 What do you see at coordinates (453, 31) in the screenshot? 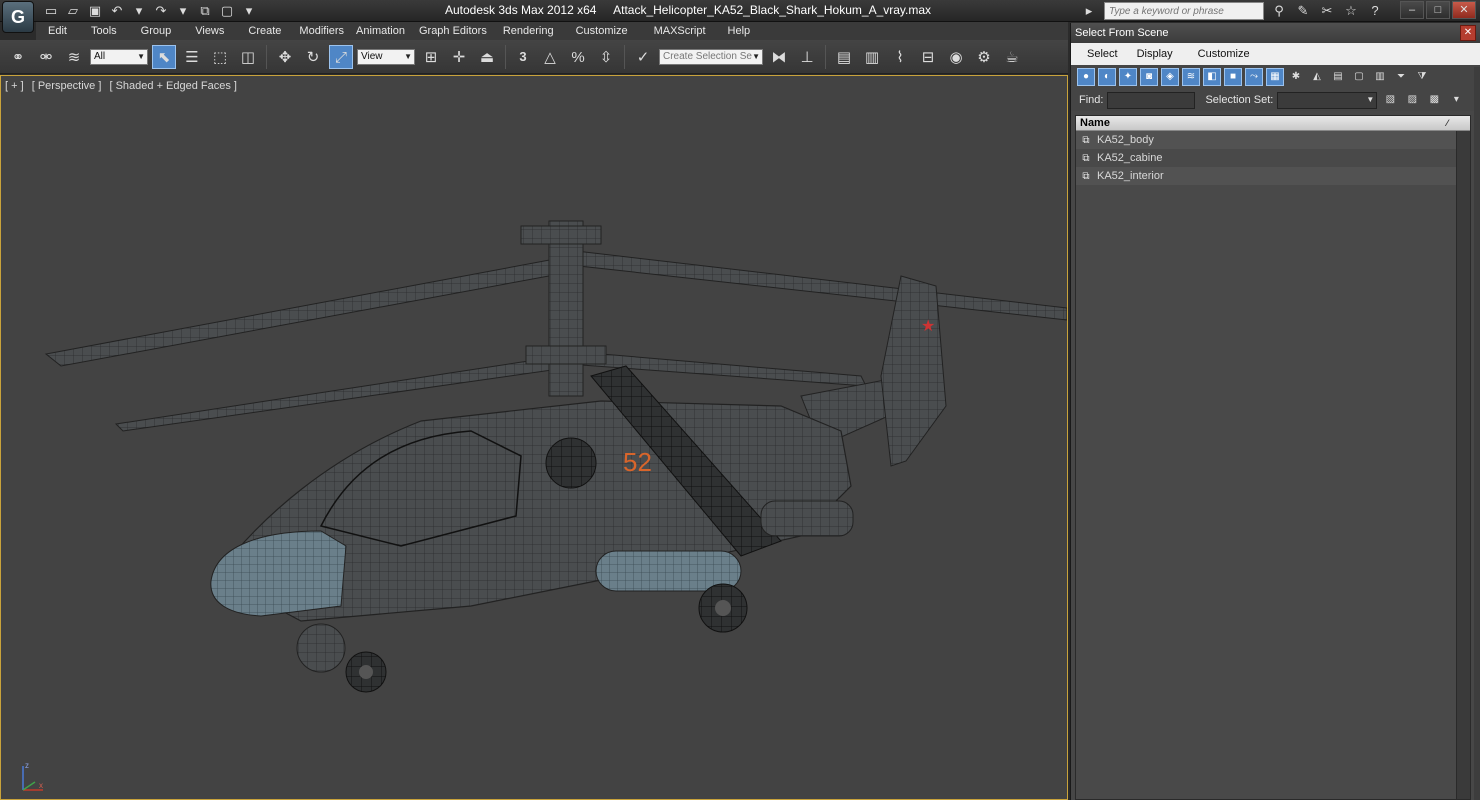
I see `menu-graph-editors: Graph Editors` at bounding box center [453, 31].